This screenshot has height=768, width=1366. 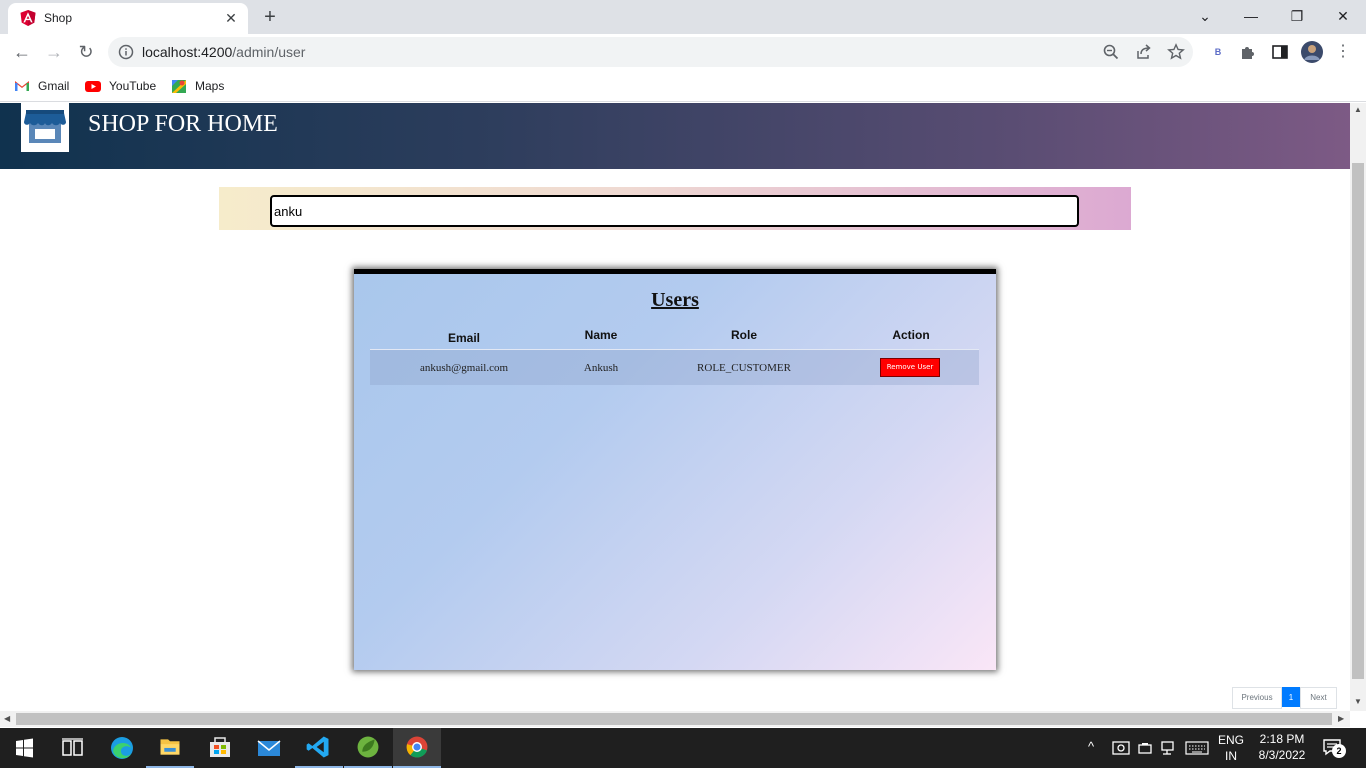 What do you see at coordinates (1205, 16) in the screenshot?
I see `tab-search-icon: ⌄` at bounding box center [1205, 16].